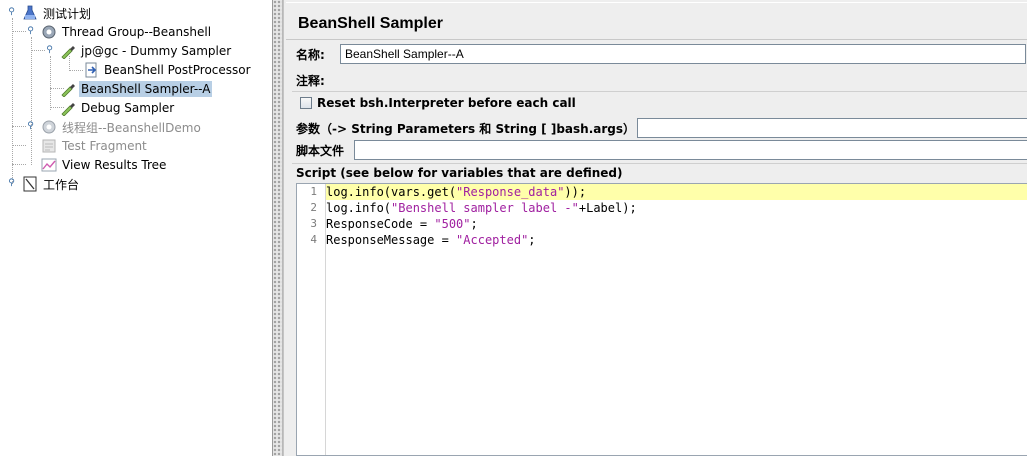  I want to click on tree-node-label: View Results Tree, so click(114, 165).